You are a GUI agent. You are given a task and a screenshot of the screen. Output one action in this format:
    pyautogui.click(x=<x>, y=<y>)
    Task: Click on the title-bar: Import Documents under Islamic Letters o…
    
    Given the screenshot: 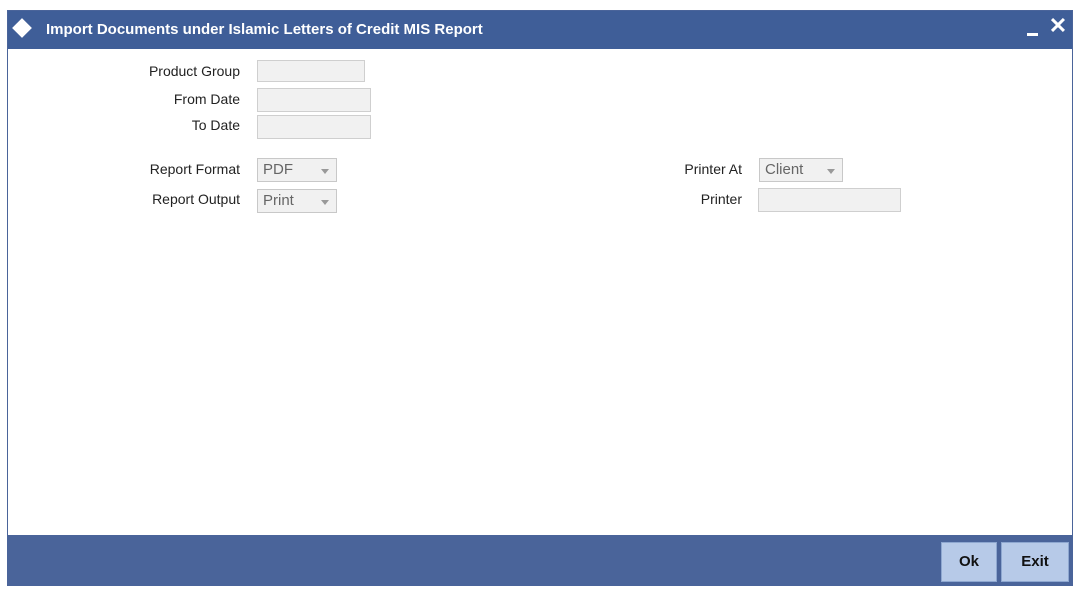 What is the action you would take?
    pyautogui.click(x=540, y=30)
    